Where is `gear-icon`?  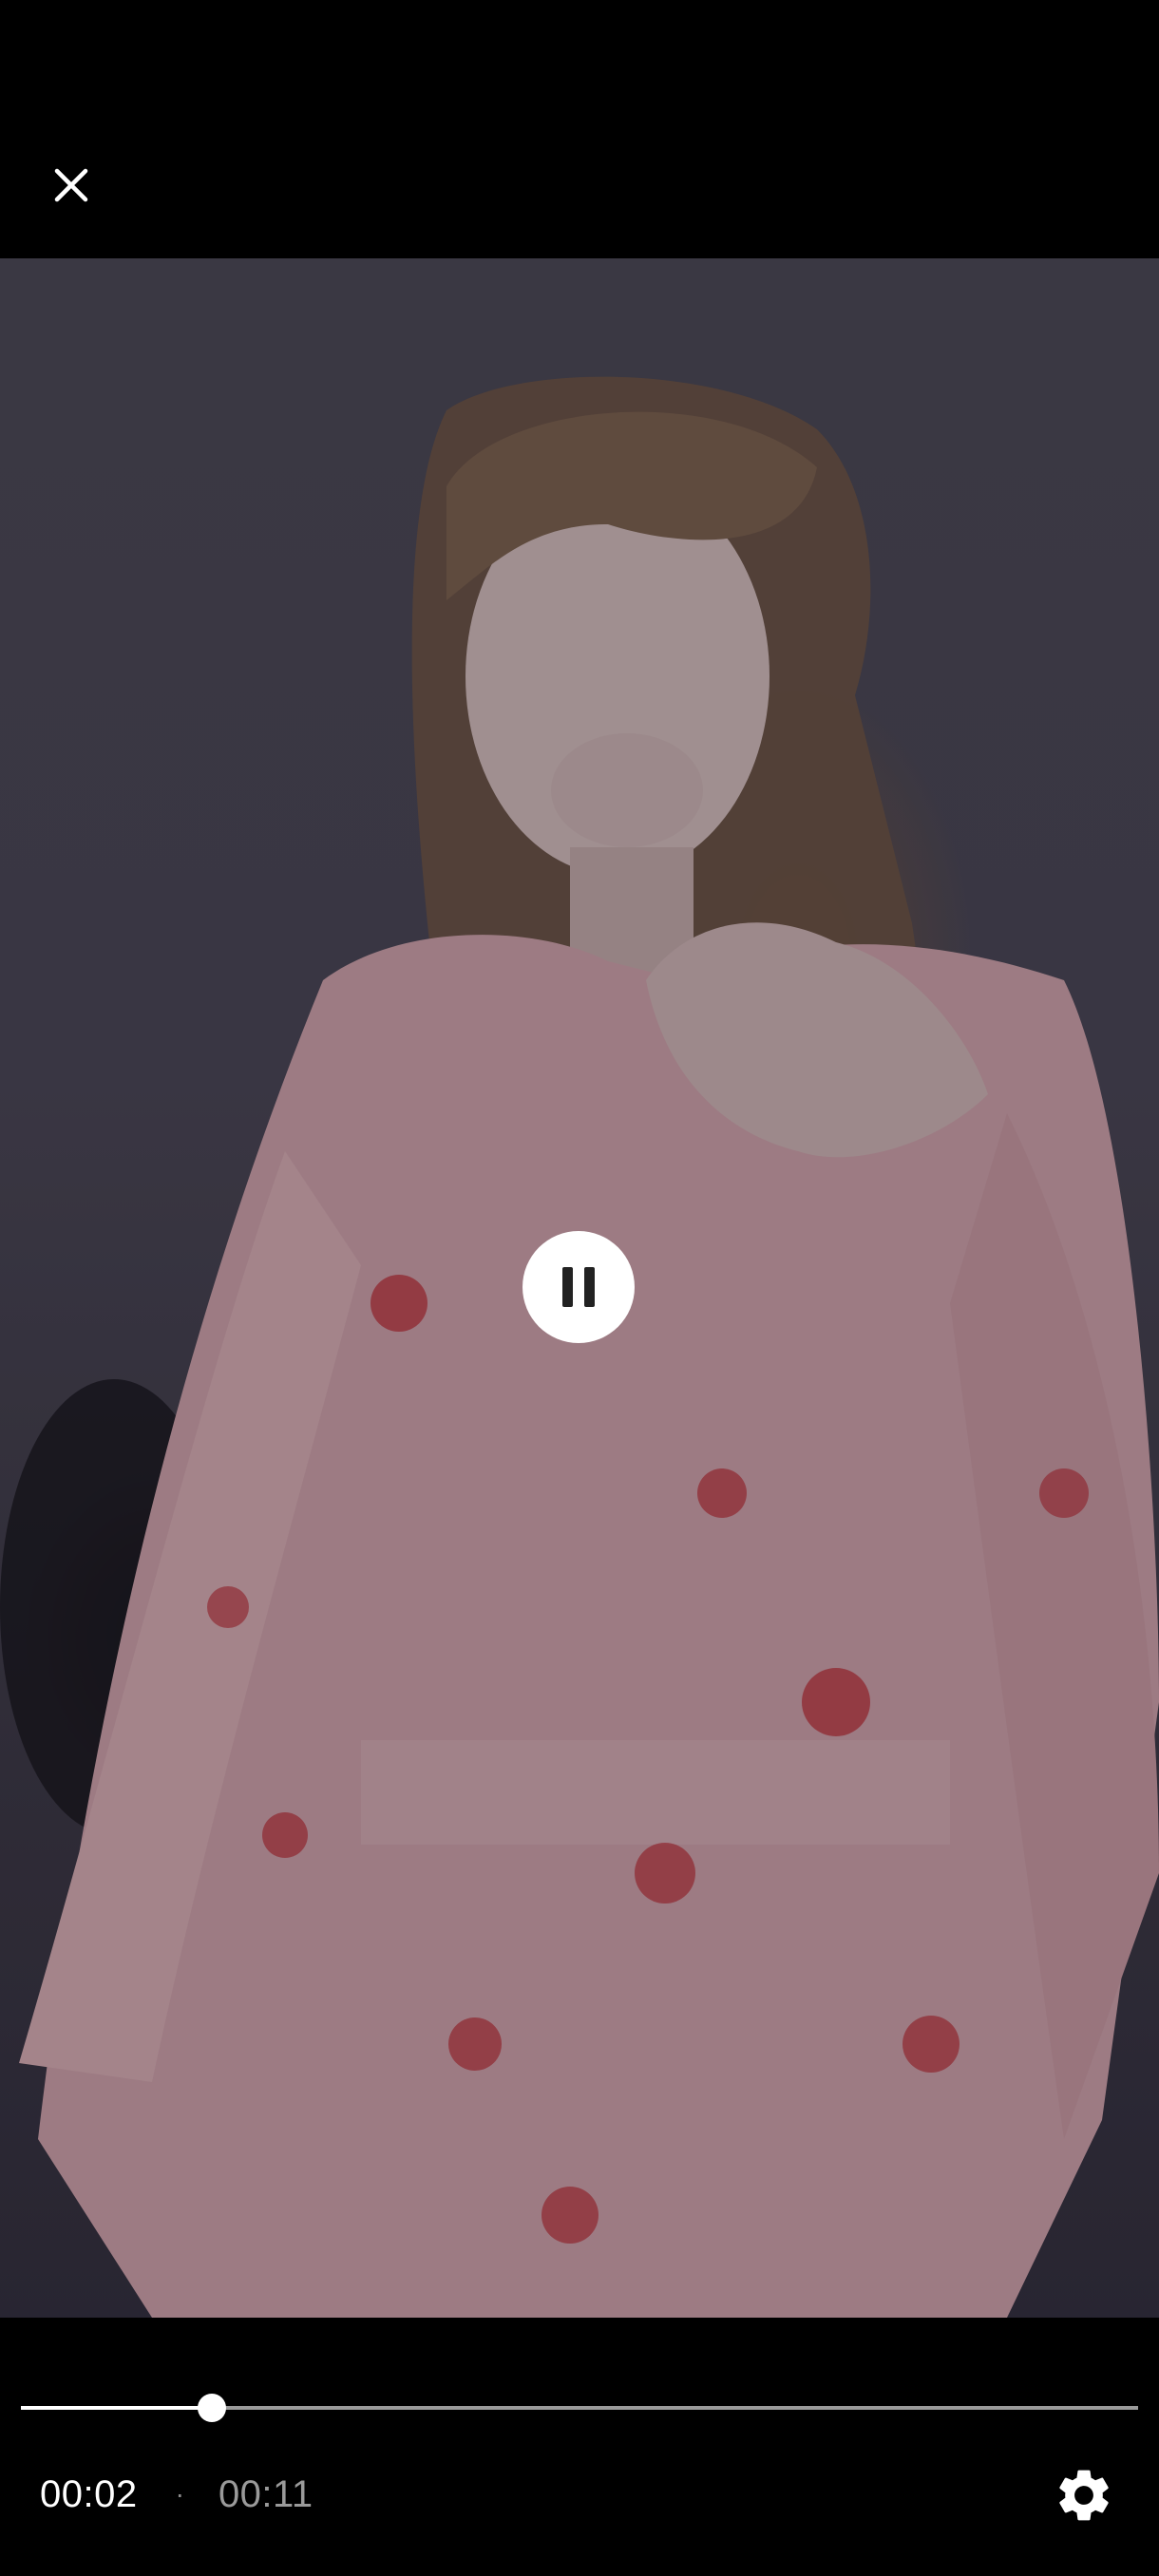
gear-icon is located at coordinates (1084, 2495).